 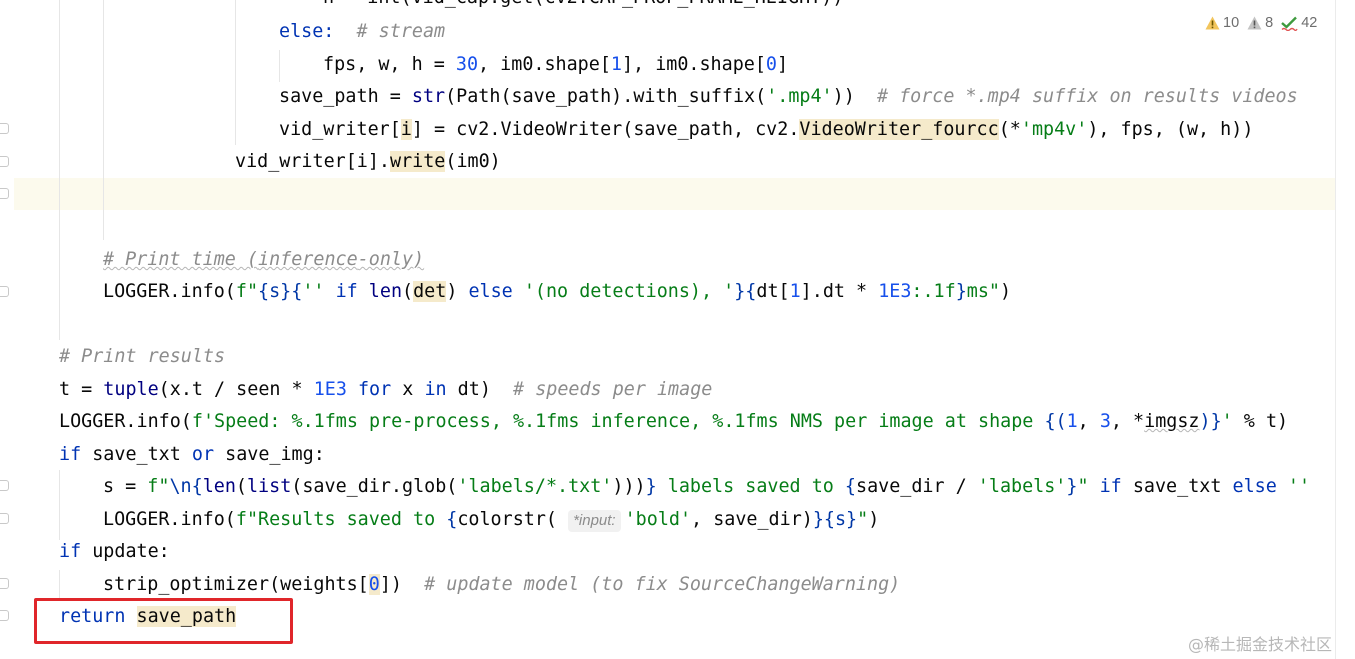 I want to click on warnings-count: 10, so click(x=1231, y=23).